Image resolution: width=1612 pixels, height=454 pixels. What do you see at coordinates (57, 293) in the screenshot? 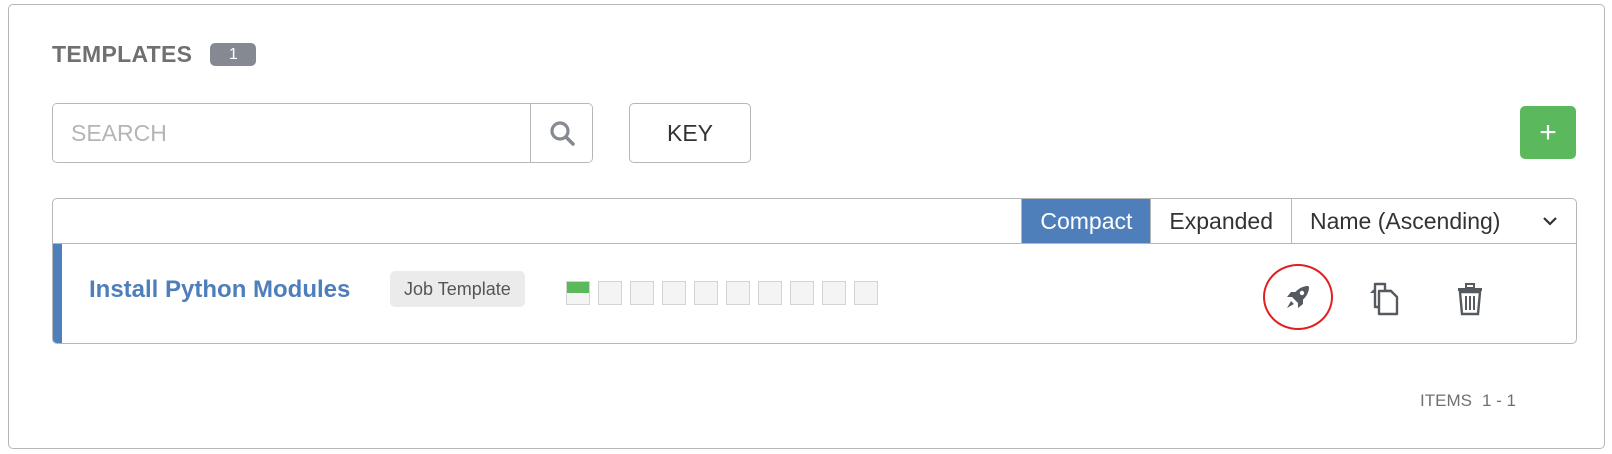
I see `row-accent` at bounding box center [57, 293].